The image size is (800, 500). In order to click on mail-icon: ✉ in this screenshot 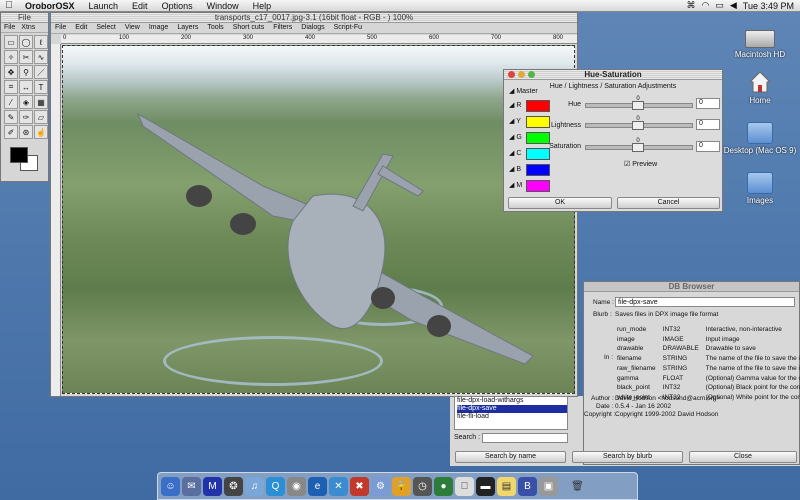, I will do `click(191, 486)`.